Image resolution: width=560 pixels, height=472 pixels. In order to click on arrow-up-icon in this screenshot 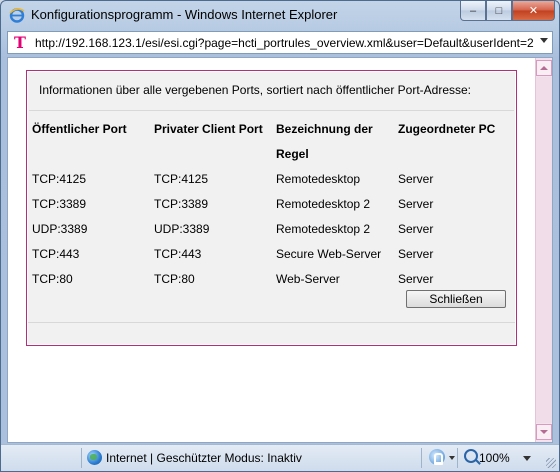, I will do `click(544, 68)`.